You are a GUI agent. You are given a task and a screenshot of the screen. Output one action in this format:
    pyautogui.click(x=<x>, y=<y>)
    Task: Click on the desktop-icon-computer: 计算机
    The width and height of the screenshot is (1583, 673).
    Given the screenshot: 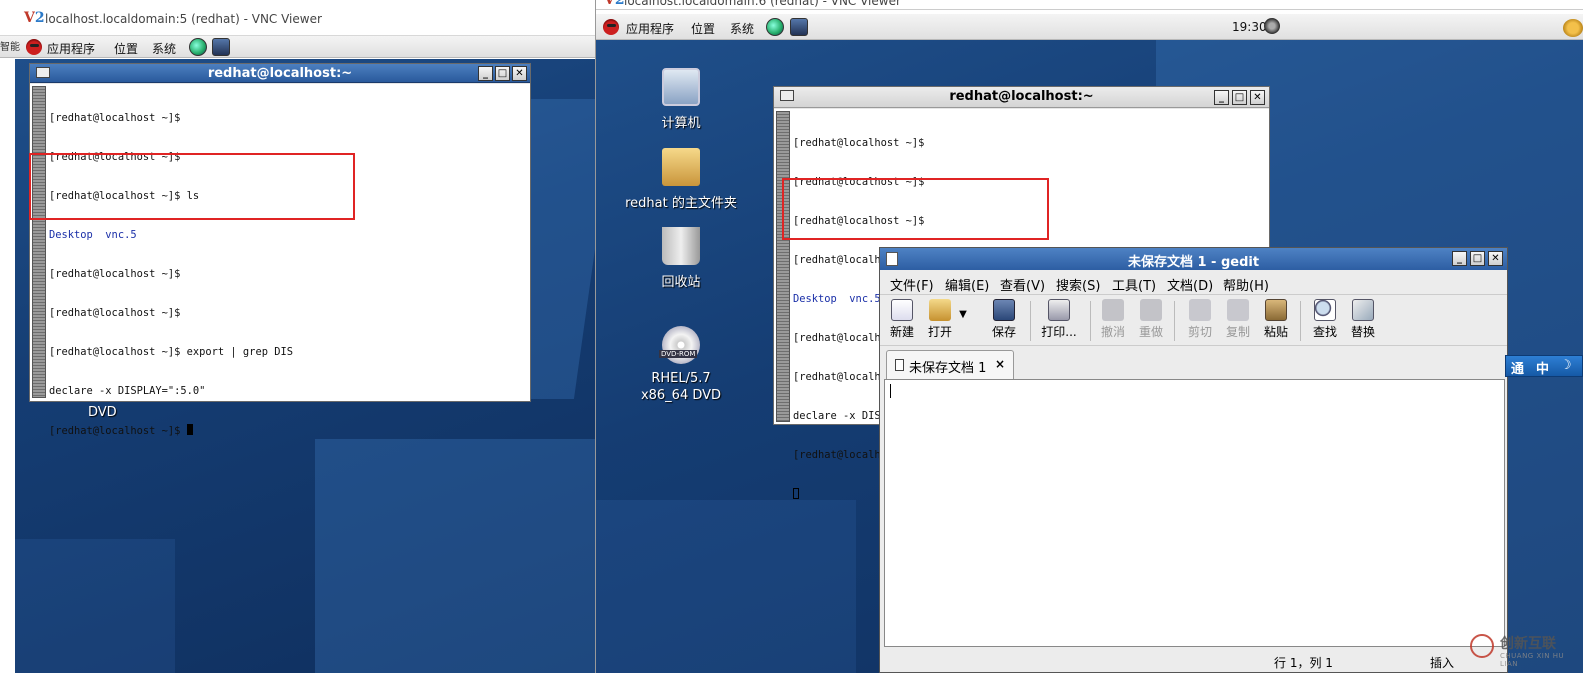 What is the action you would take?
    pyautogui.click(x=681, y=99)
    